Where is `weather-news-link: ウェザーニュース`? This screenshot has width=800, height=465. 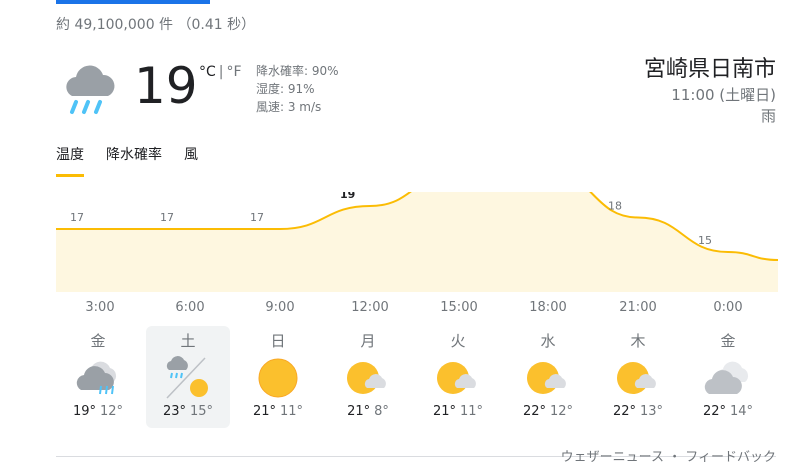
weather-news-link: ウェザーニュース is located at coordinates (612, 457).